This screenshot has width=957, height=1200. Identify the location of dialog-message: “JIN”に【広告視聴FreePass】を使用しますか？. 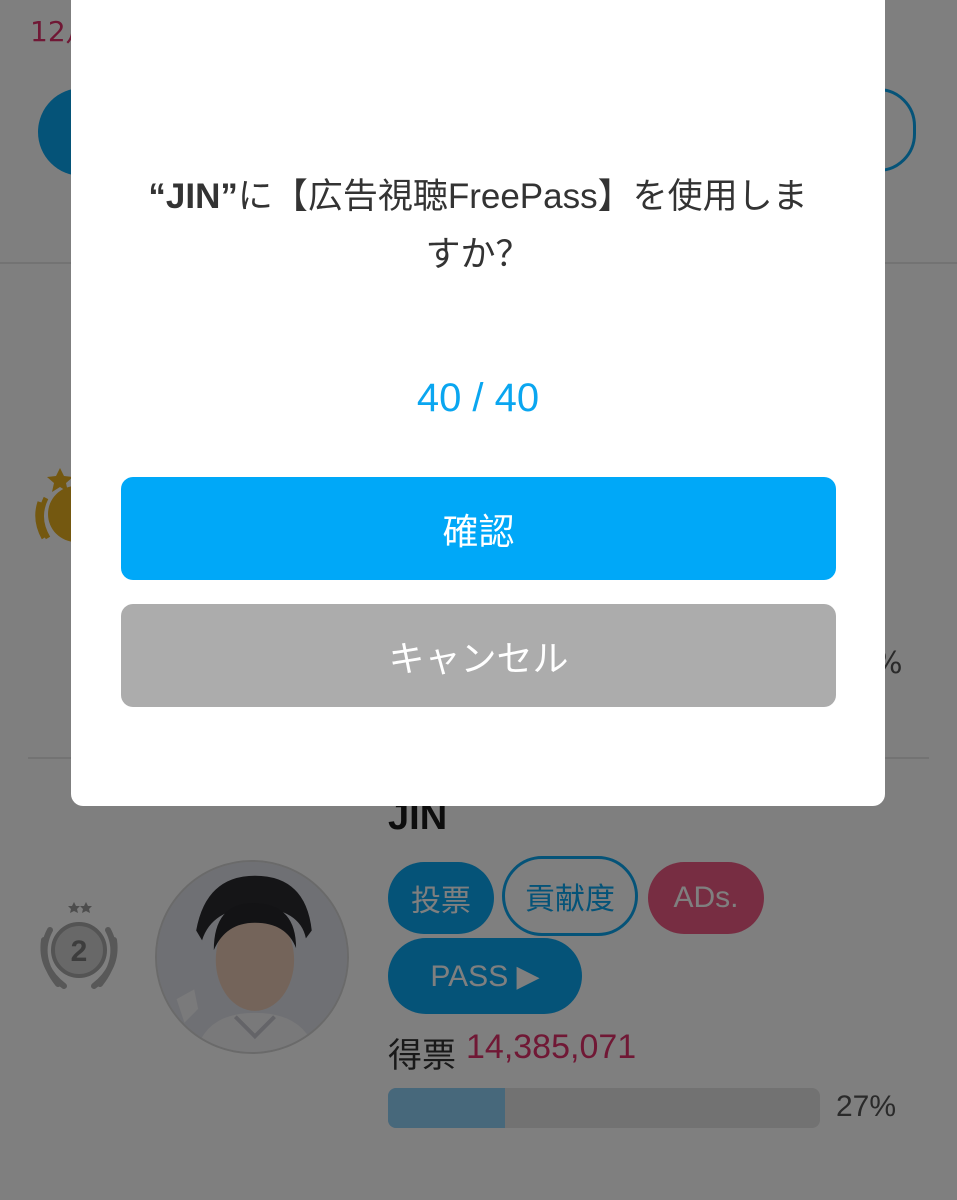
(478, 226).